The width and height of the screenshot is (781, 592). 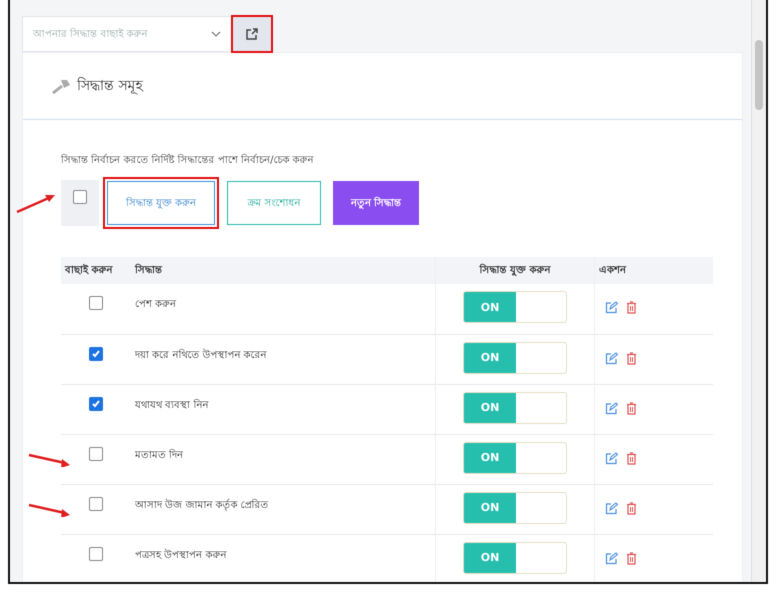 I want to click on decision-text: যথাযথ ব্যবস্থা নিন, so click(x=171, y=405).